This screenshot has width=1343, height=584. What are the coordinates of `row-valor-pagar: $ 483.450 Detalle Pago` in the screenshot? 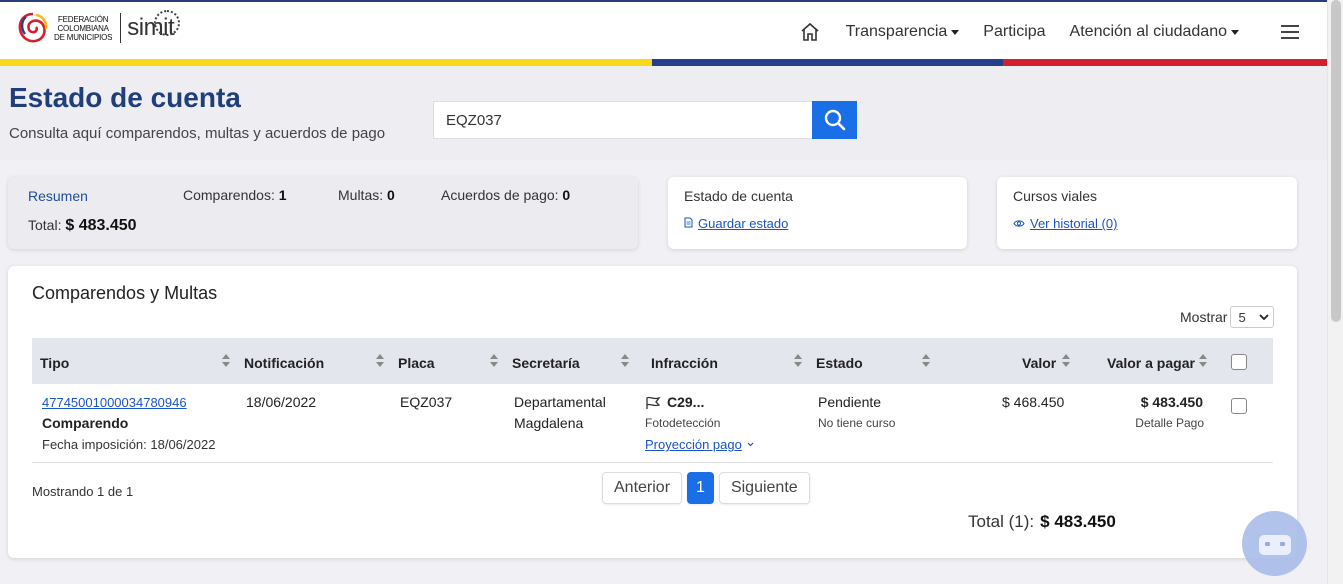 It's located at (1163, 413).